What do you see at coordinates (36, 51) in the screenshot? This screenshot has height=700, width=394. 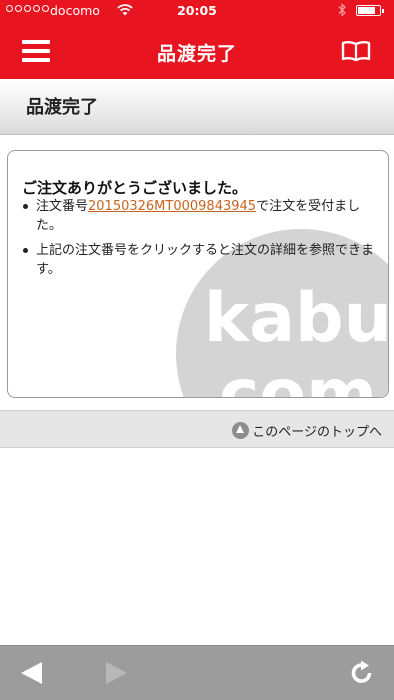 I see `hamburger-menu-icon` at bounding box center [36, 51].